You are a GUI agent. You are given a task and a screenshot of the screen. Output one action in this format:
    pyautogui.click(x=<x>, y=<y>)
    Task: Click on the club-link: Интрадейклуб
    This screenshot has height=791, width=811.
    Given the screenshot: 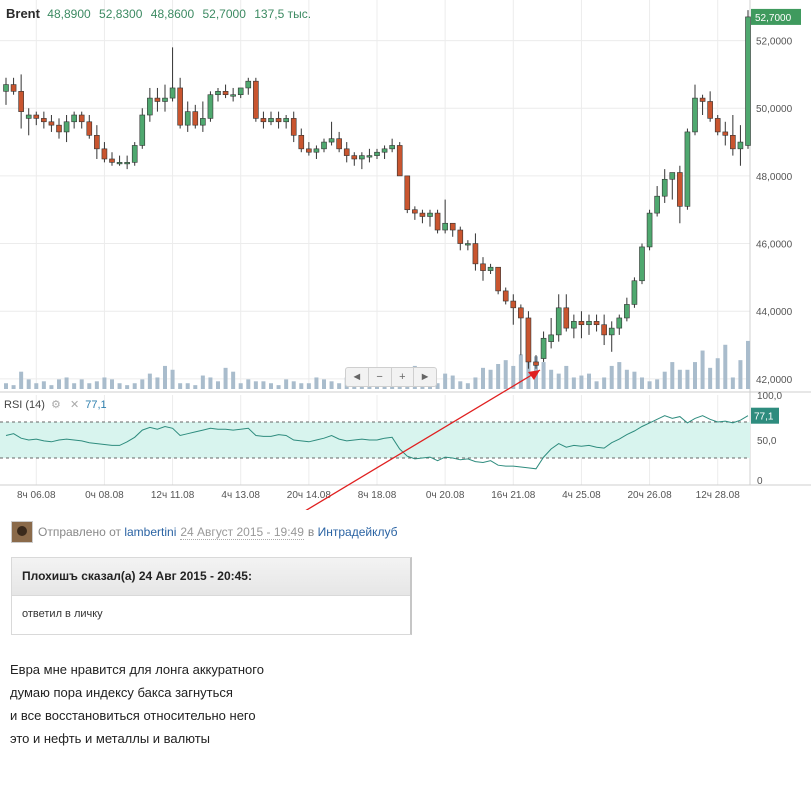 What is the action you would take?
    pyautogui.click(x=358, y=532)
    